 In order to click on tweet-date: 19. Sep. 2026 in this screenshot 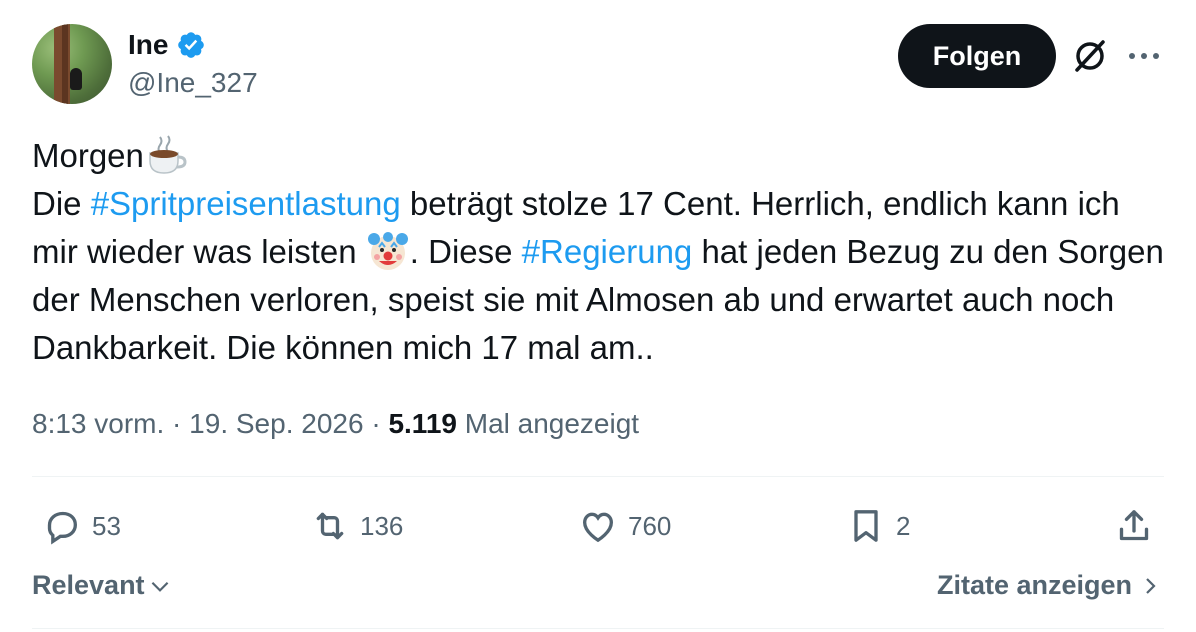, I will do `click(276, 423)`.